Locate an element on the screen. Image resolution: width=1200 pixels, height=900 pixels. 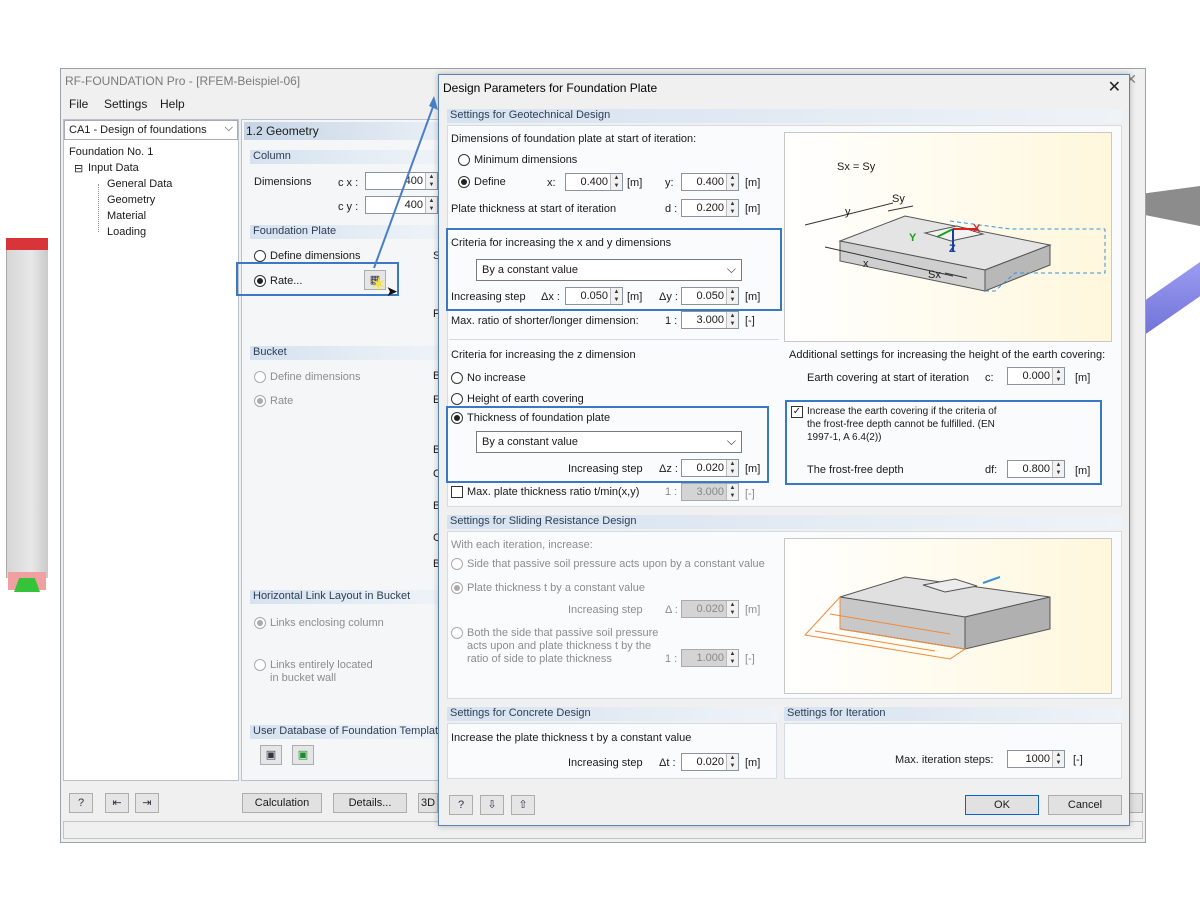
callout-arrow is located at coordinates (405, 182).